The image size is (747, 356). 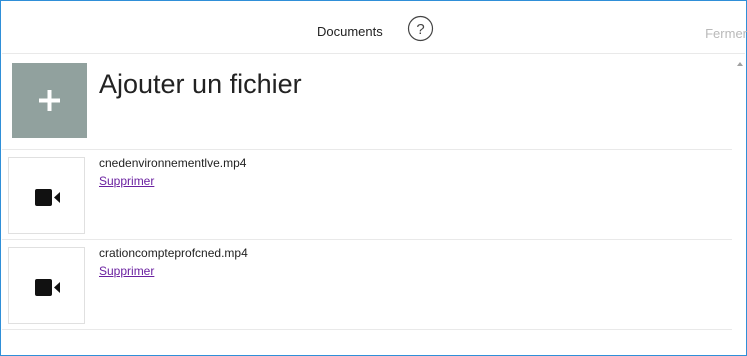 What do you see at coordinates (173, 253) in the screenshot?
I see `file-name: crationcompteprofcned.mp4` at bounding box center [173, 253].